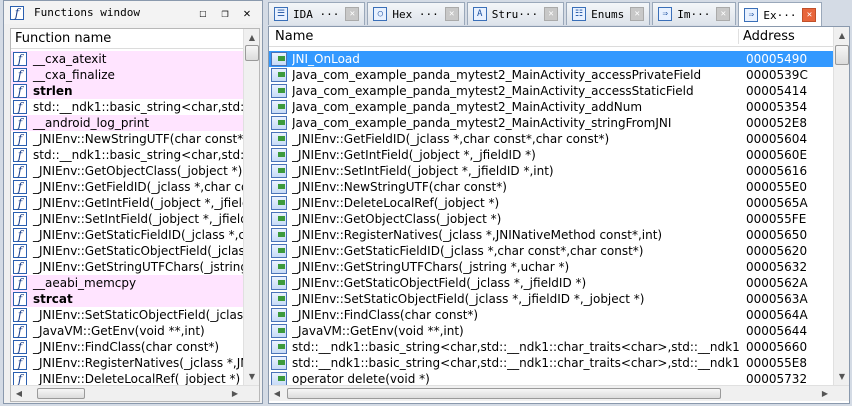  What do you see at coordinates (777, 203) in the screenshot?
I see `export-address: 0000565A` at bounding box center [777, 203].